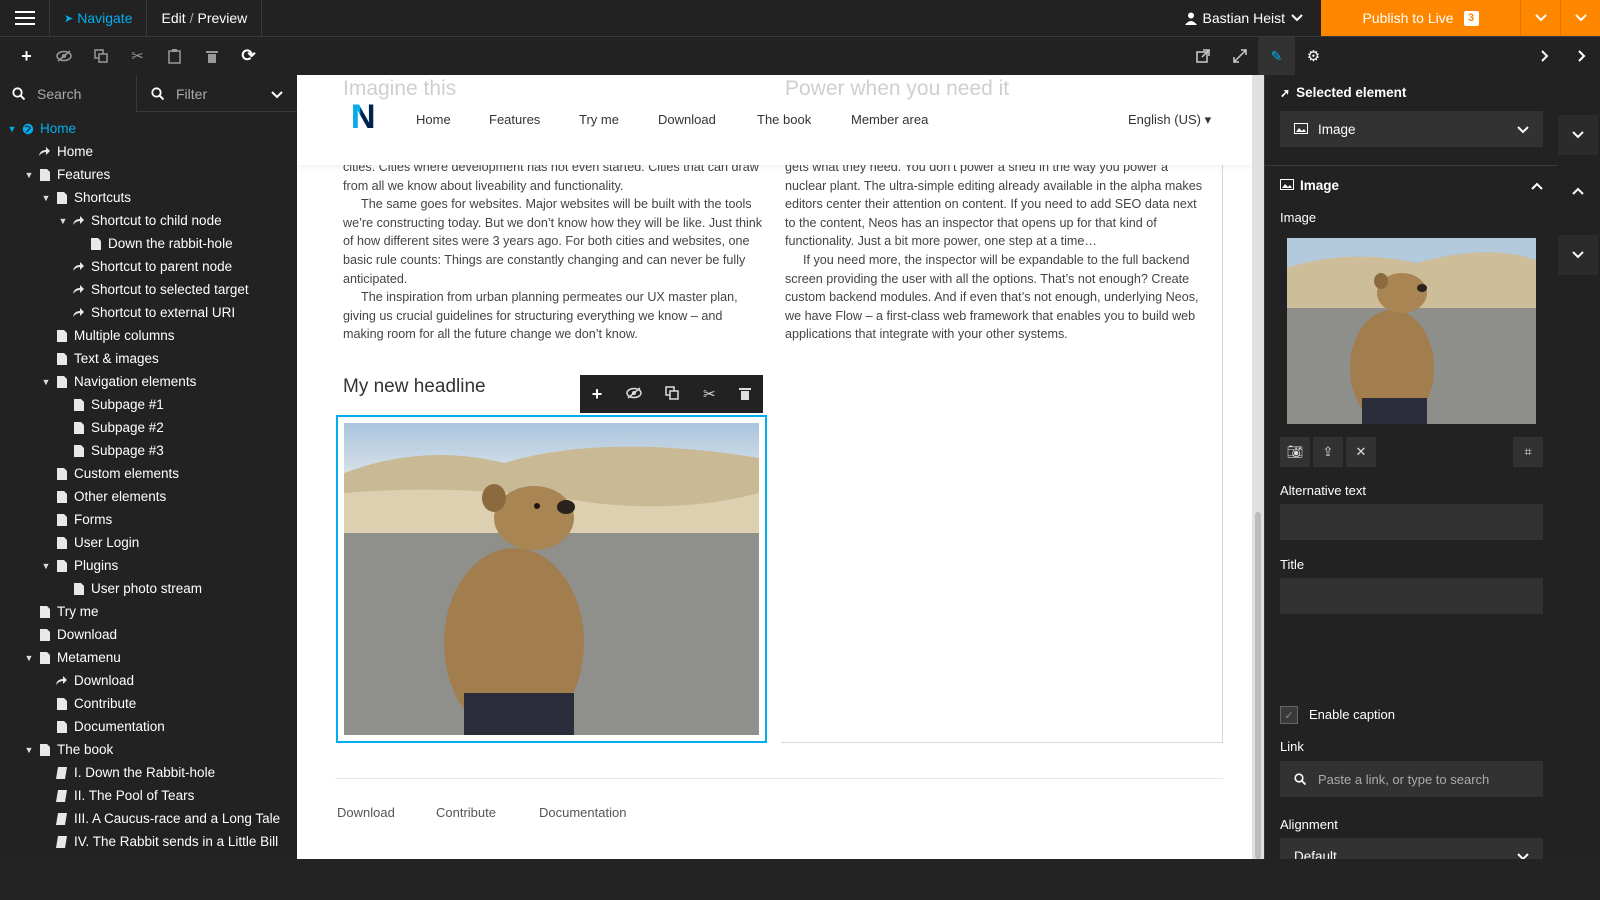 The width and height of the screenshot is (1600, 900). Describe the element at coordinates (148, 473) in the screenshot. I see `tree-node: Custom elements` at that location.